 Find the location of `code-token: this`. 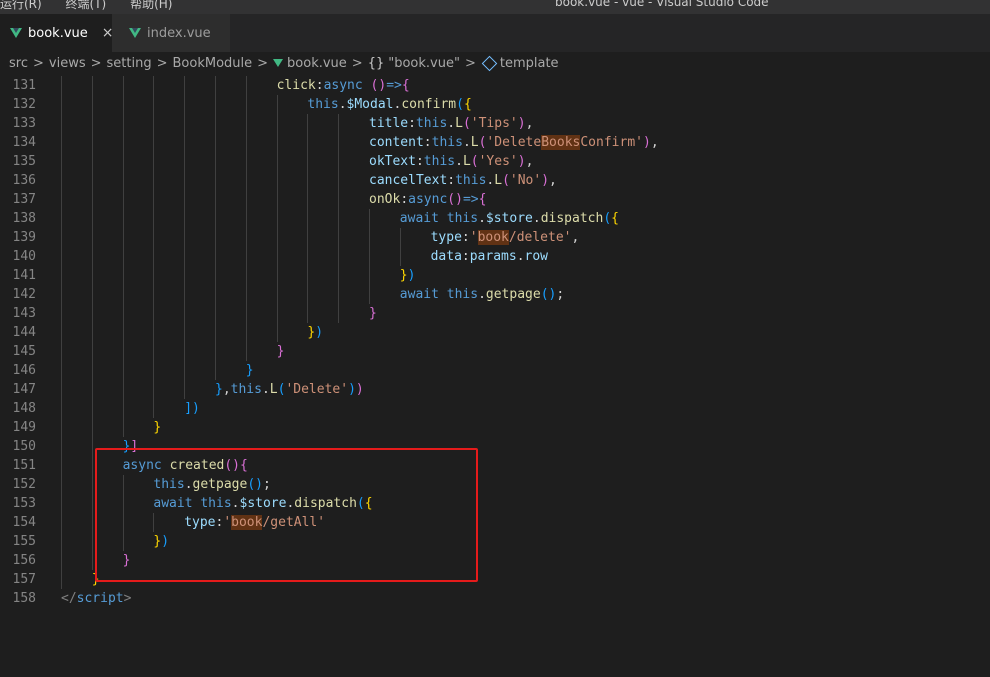

code-token: this is located at coordinates (447, 142).